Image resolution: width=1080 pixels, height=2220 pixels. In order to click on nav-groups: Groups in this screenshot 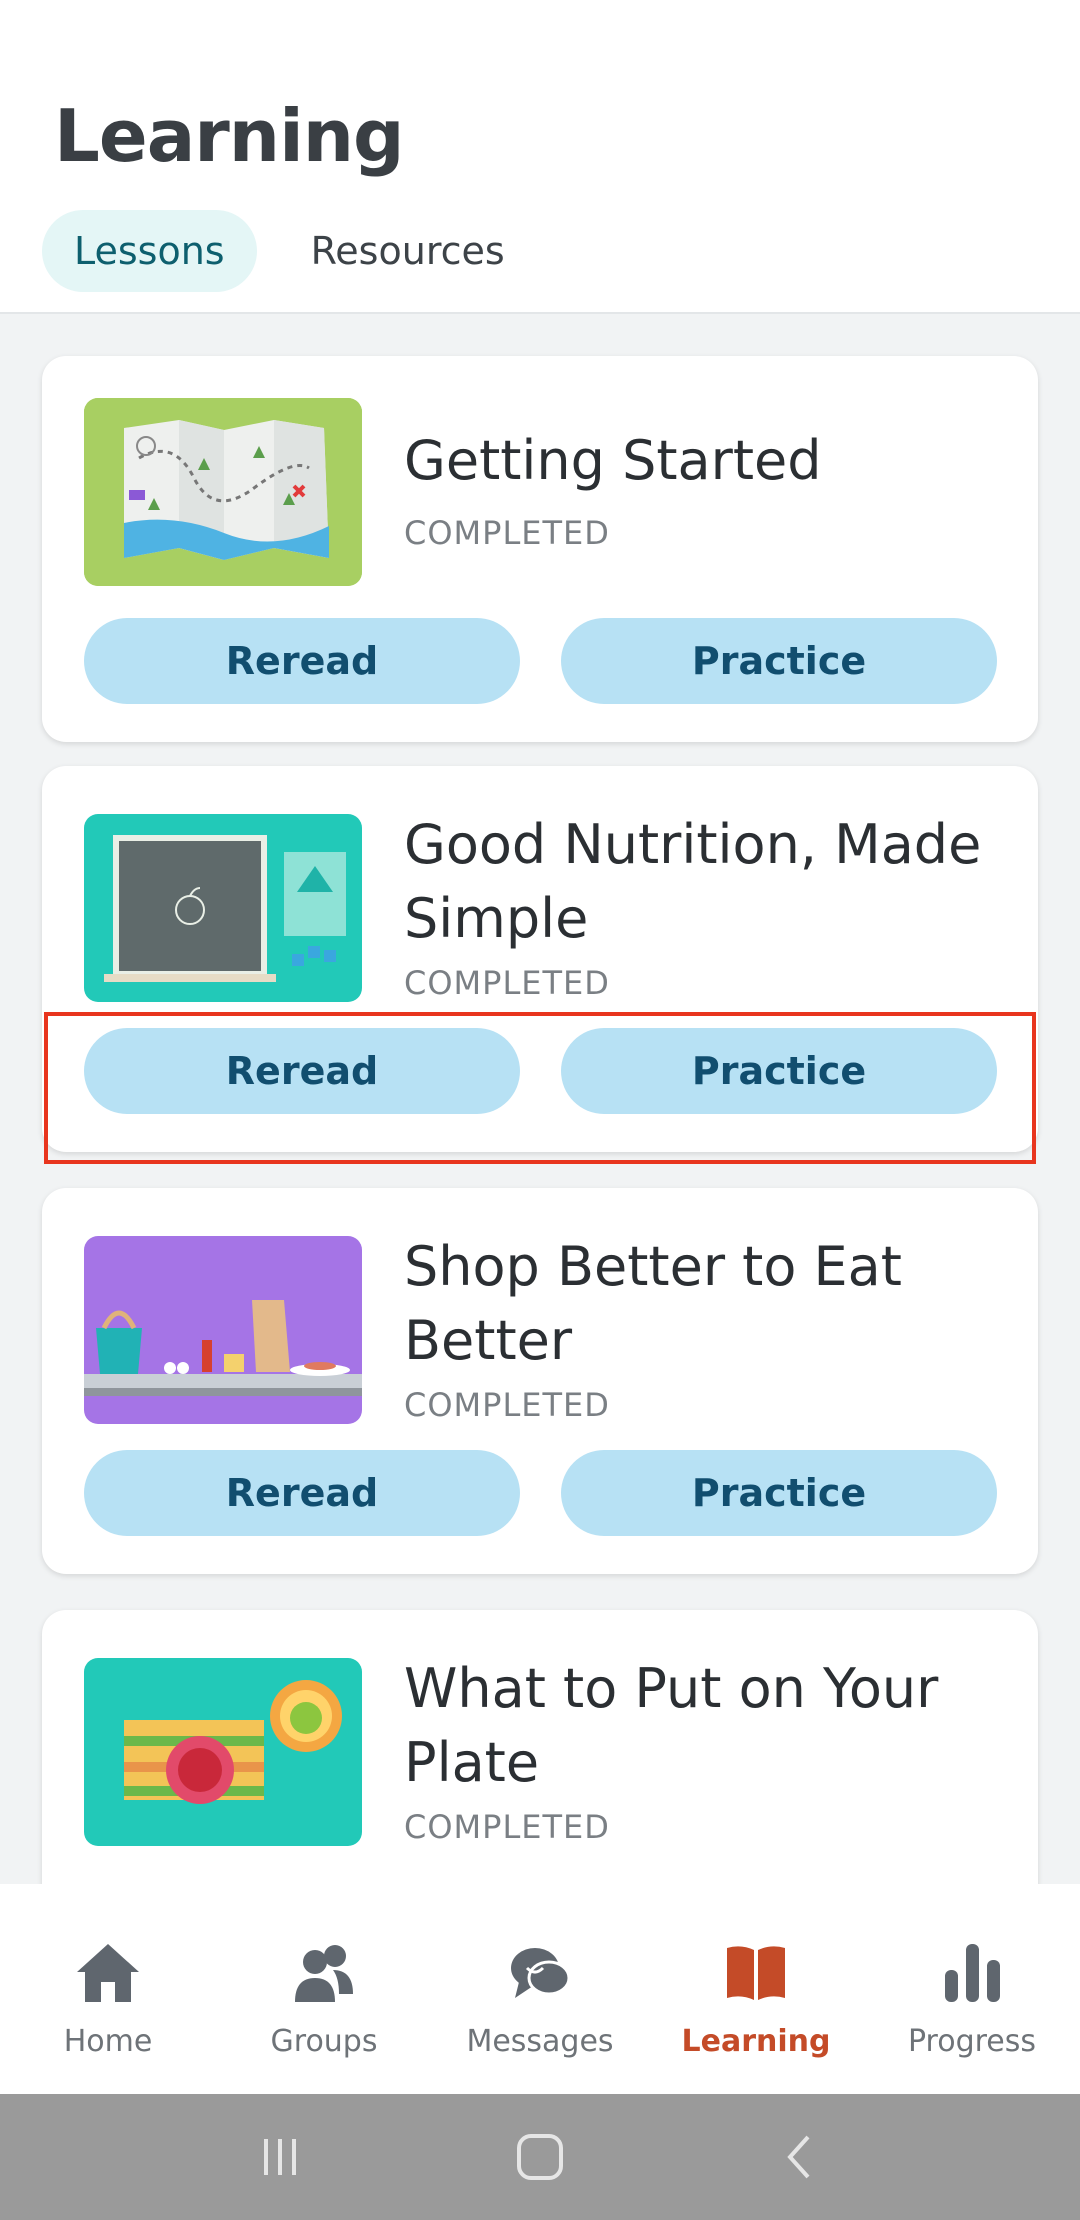, I will do `click(324, 1989)`.